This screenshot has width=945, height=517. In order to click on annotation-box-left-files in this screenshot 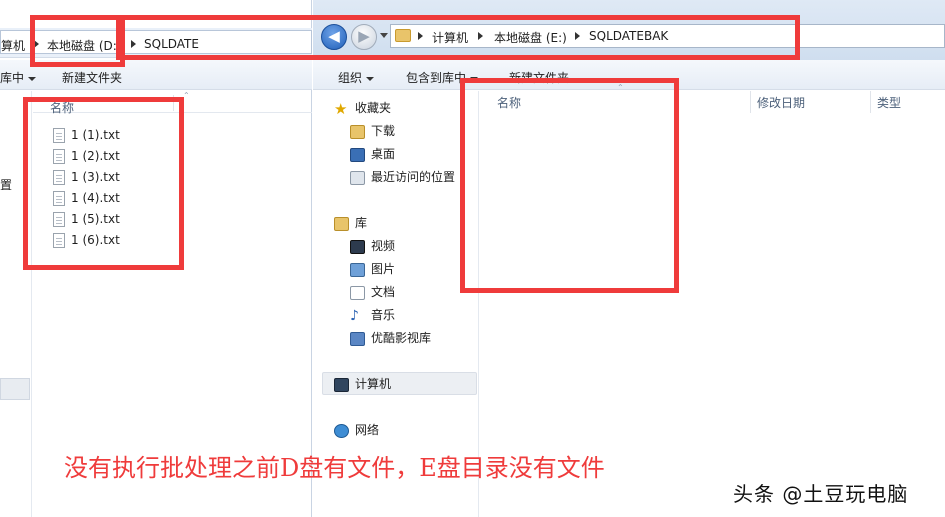, I will do `click(103, 183)`.